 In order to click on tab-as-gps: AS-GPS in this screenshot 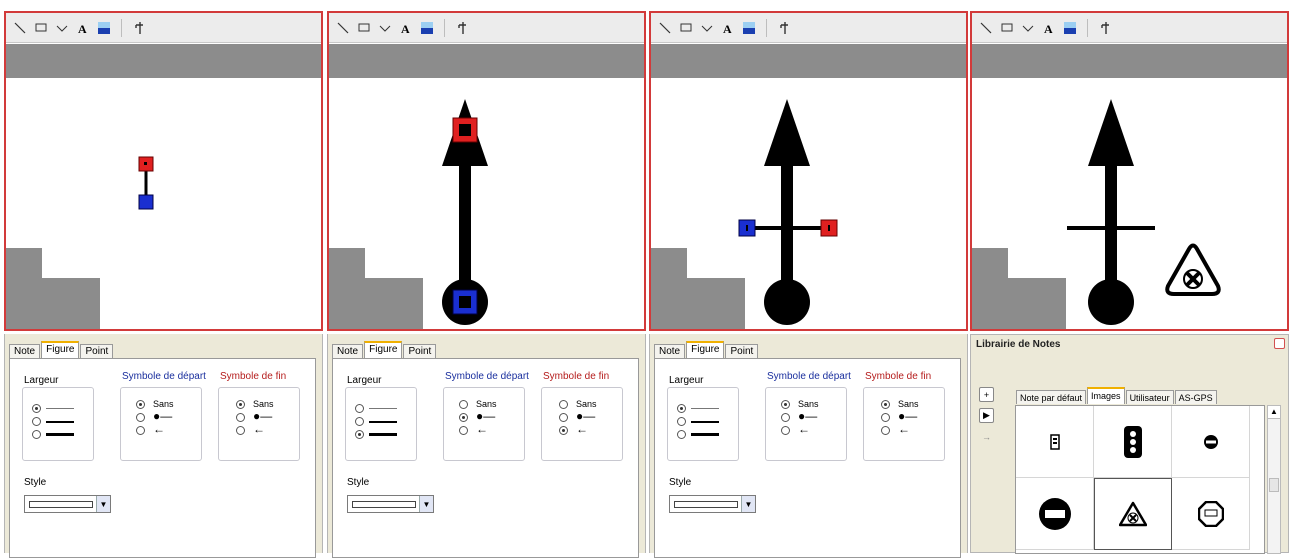, I will do `click(1195, 397)`.